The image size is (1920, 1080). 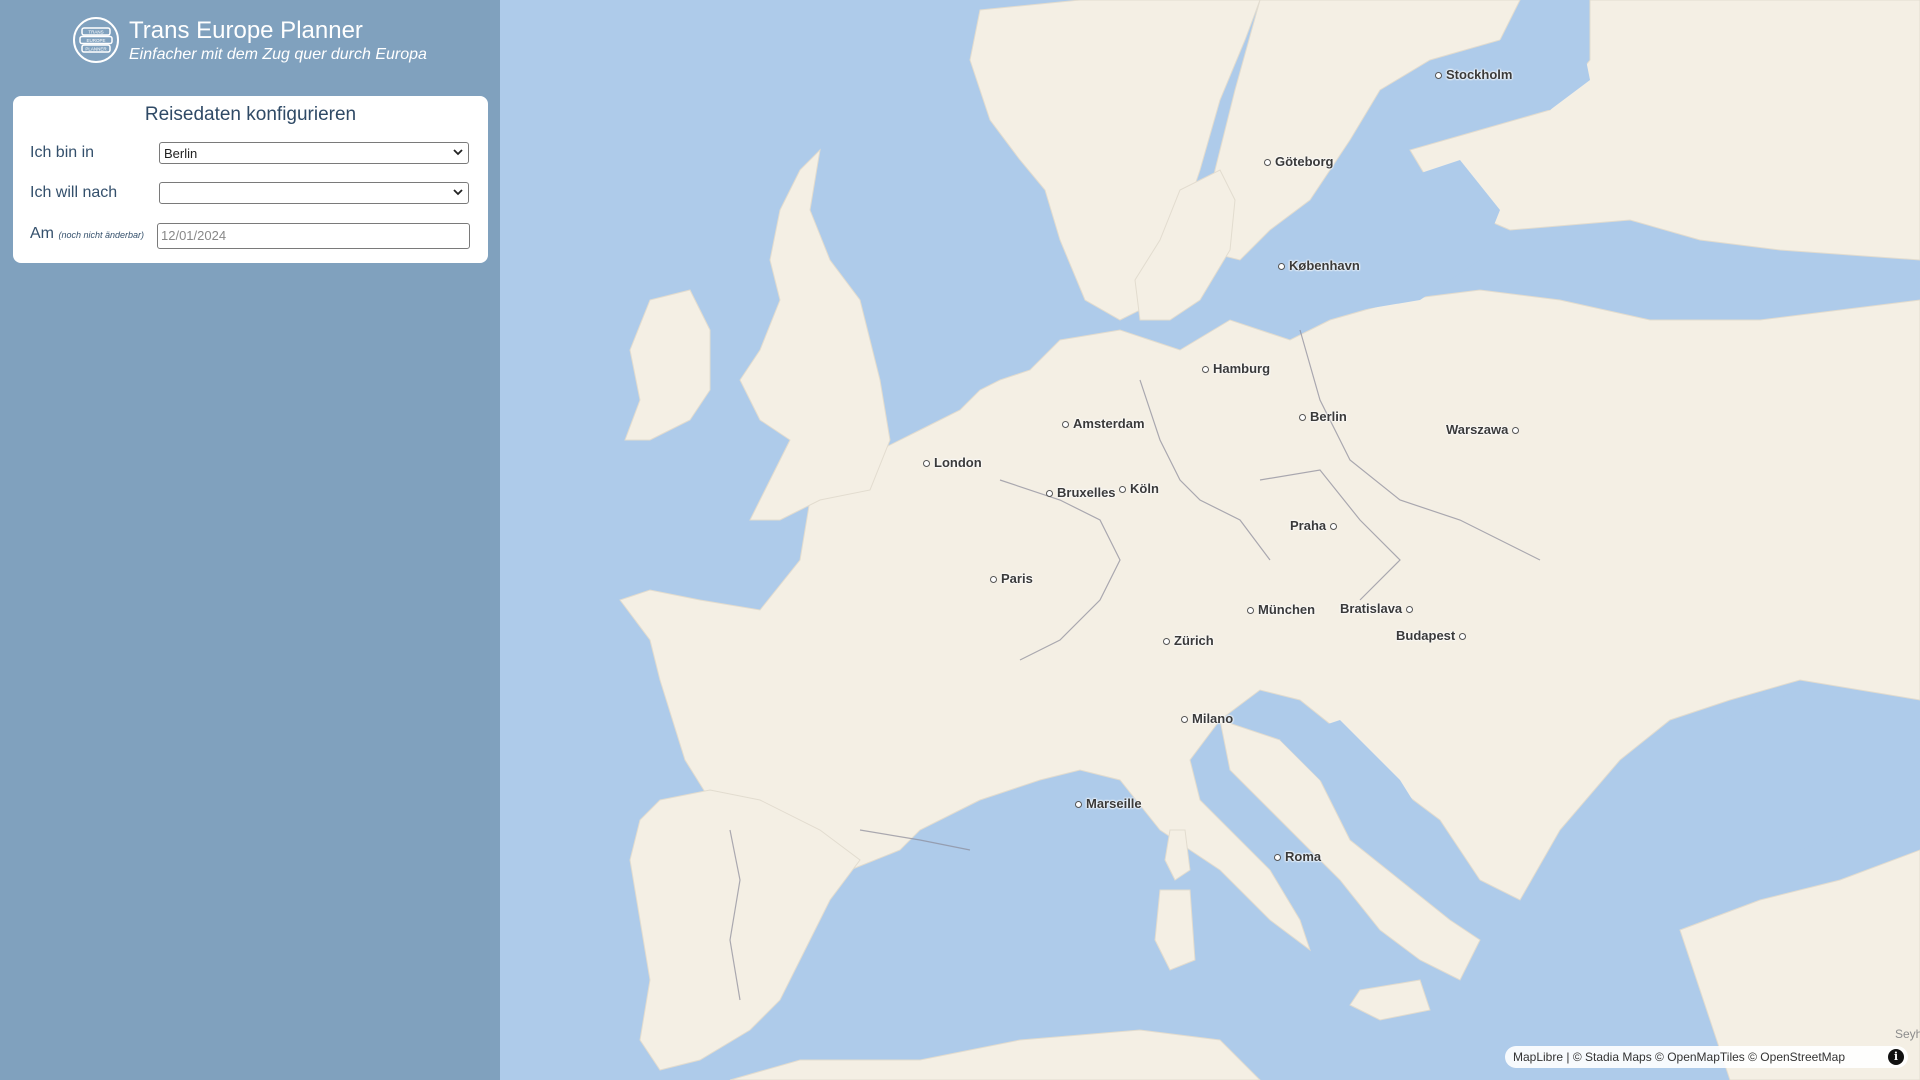 What do you see at coordinates (1236, 368) in the screenshot?
I see `city-label-hamburg: Hamburg` at bounding box center [1236, 368].